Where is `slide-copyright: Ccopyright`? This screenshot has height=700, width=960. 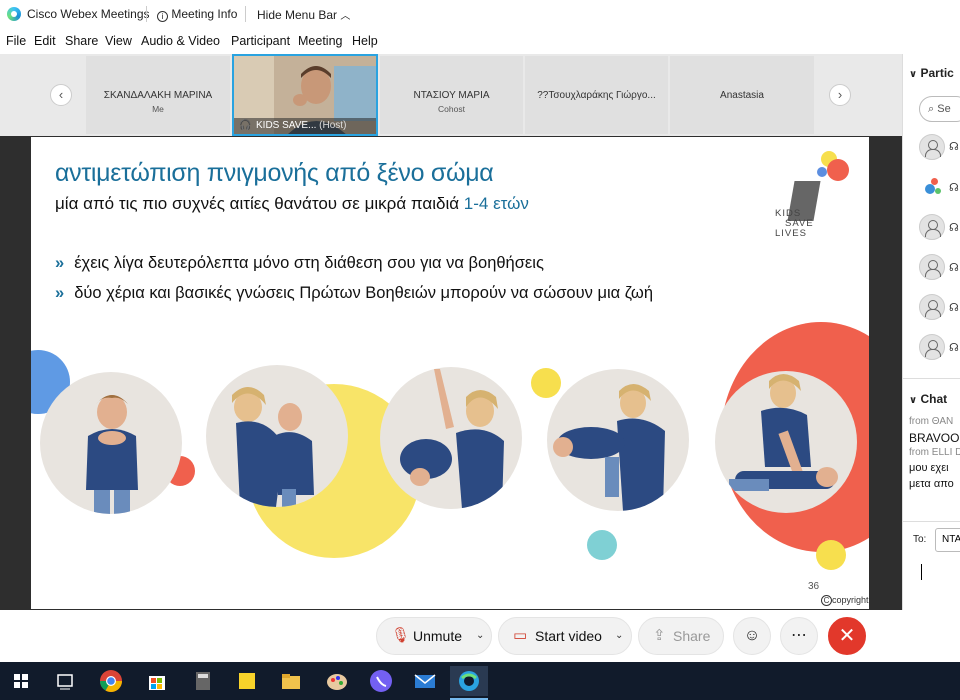
slide-copyright: Ccopyright is located at coordinates (845, 600).